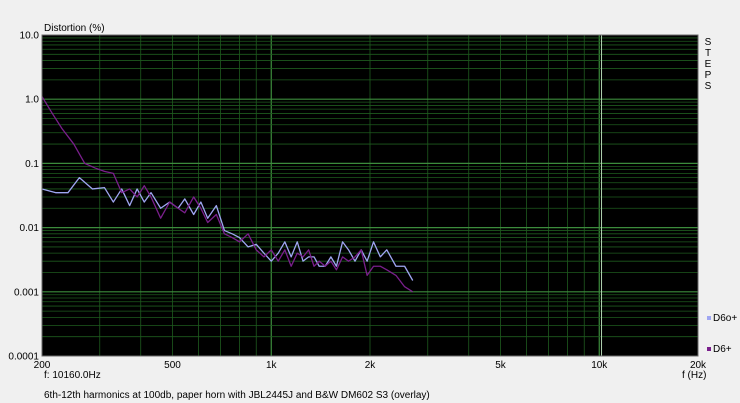 The width and height of the screenshot is (740, 403). I want to click on x-tick-label: 500, so click(172, 365).